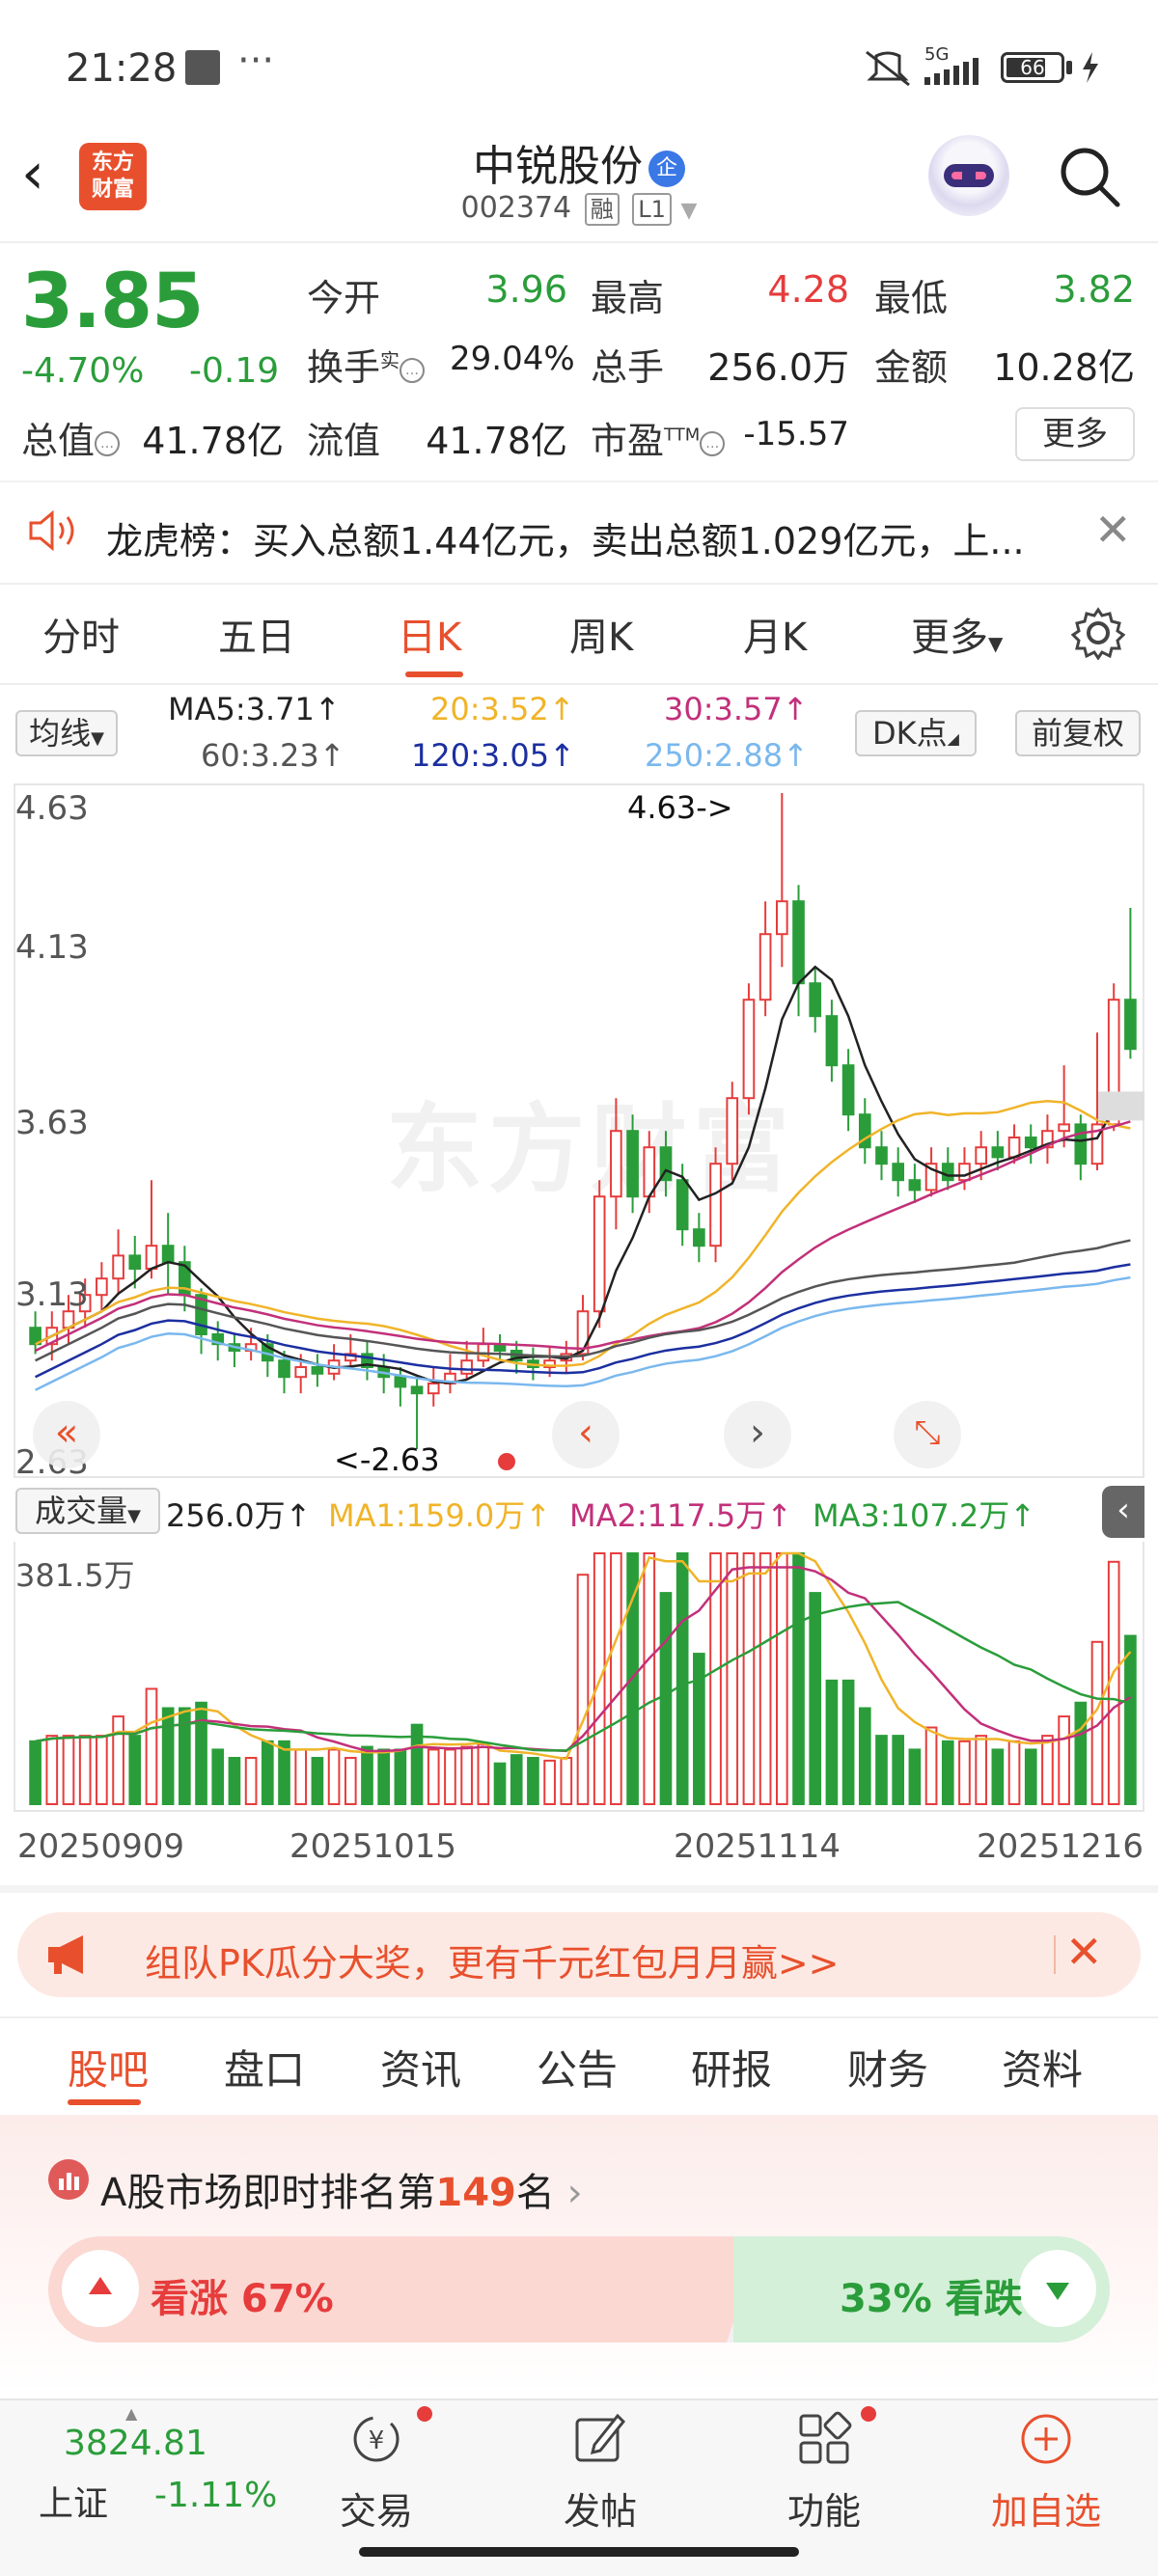 The height and width of the screenshot is (2576, 1158). Describe the element at coordinates (52, 1295) in the screenshot. I see `y-label: 3.13` at that location.